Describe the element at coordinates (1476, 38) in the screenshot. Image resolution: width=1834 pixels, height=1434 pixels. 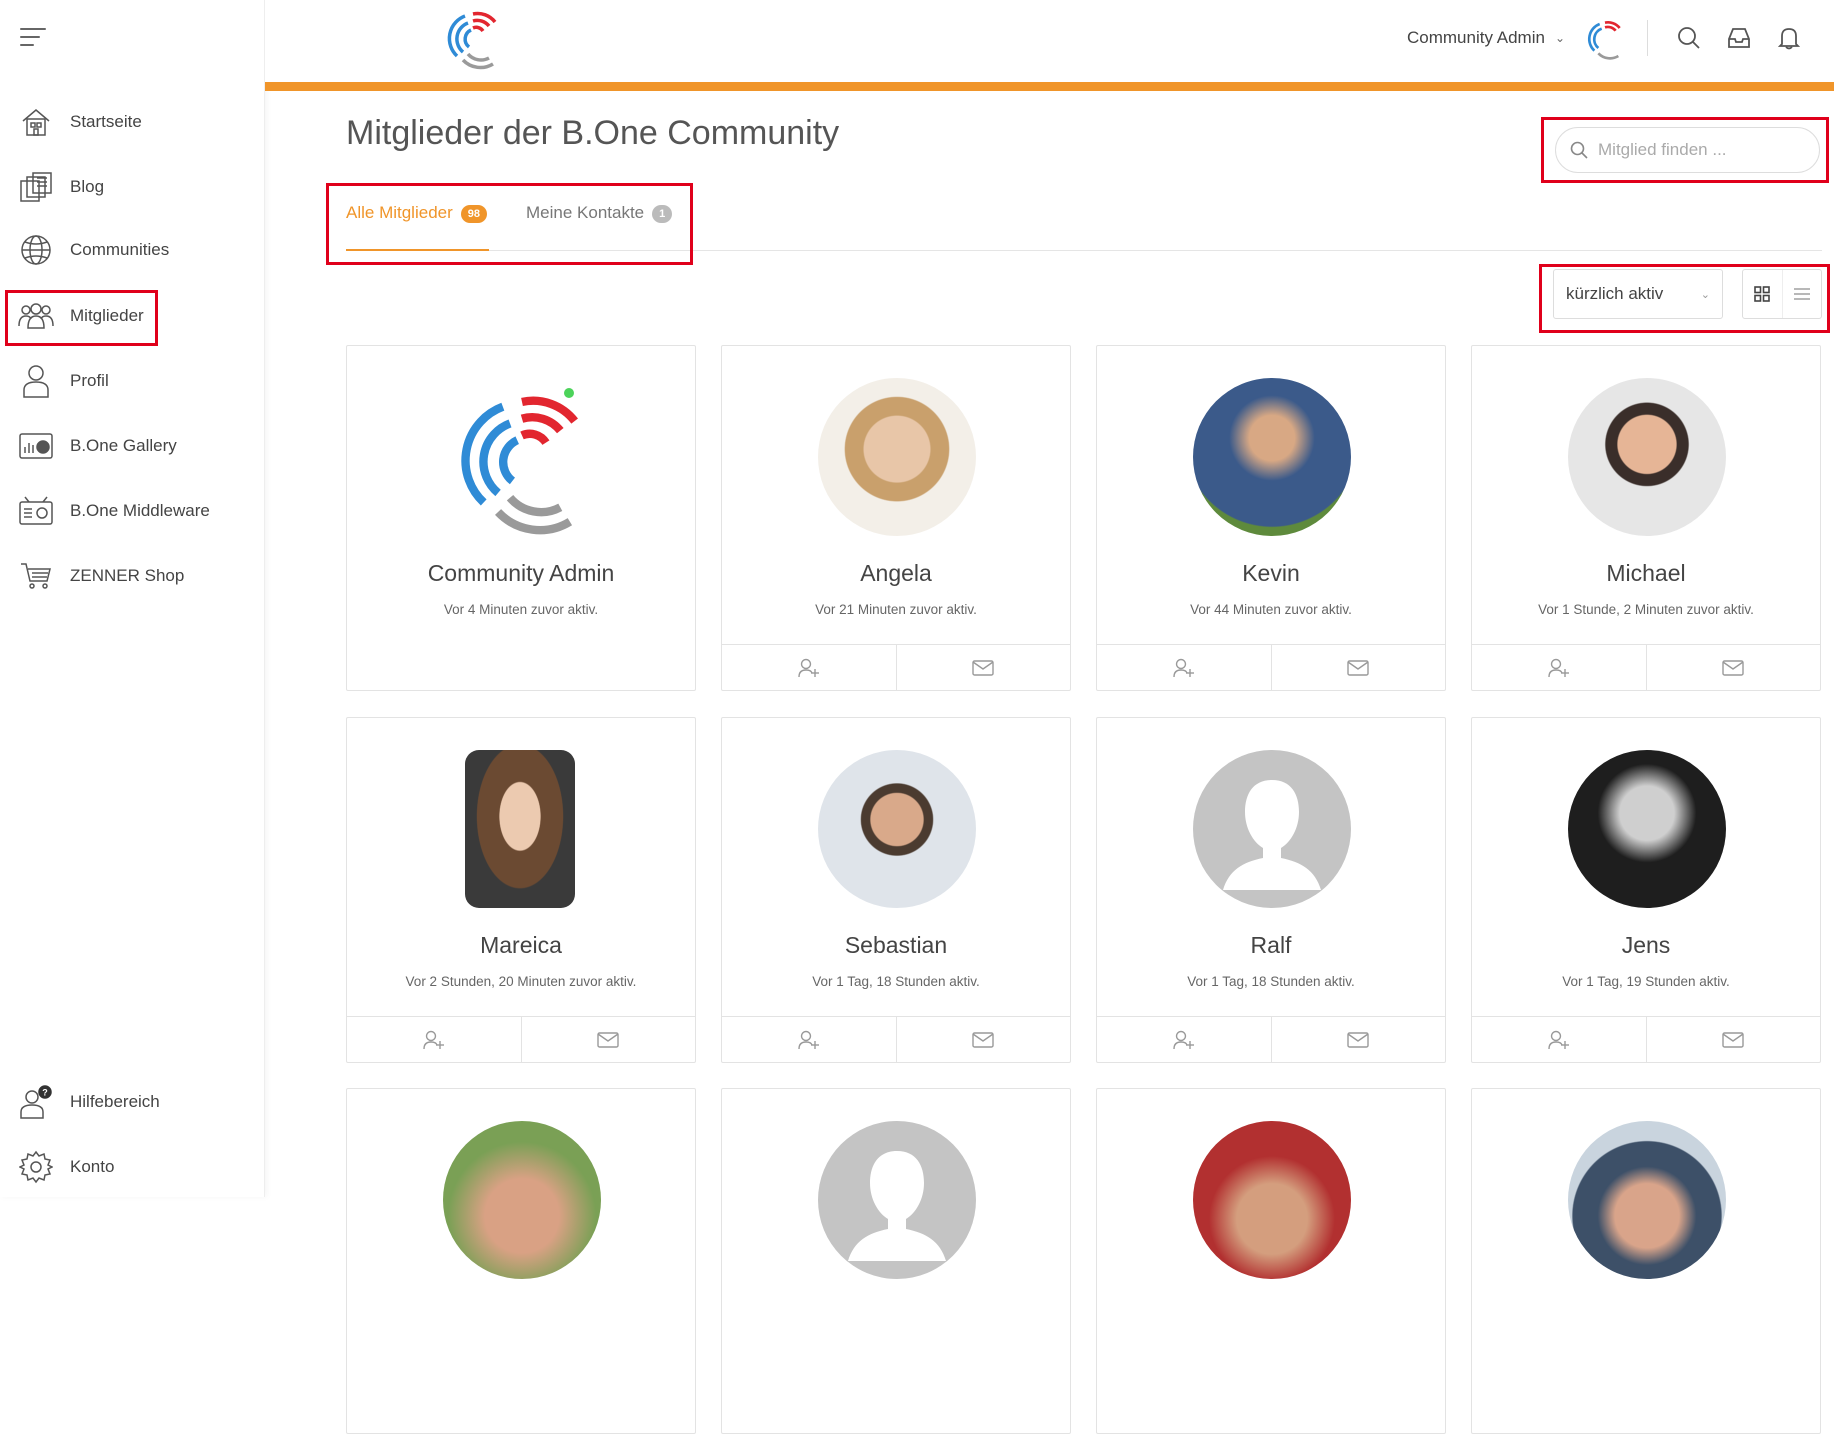
I see `user-name: Community Admin` at that location.